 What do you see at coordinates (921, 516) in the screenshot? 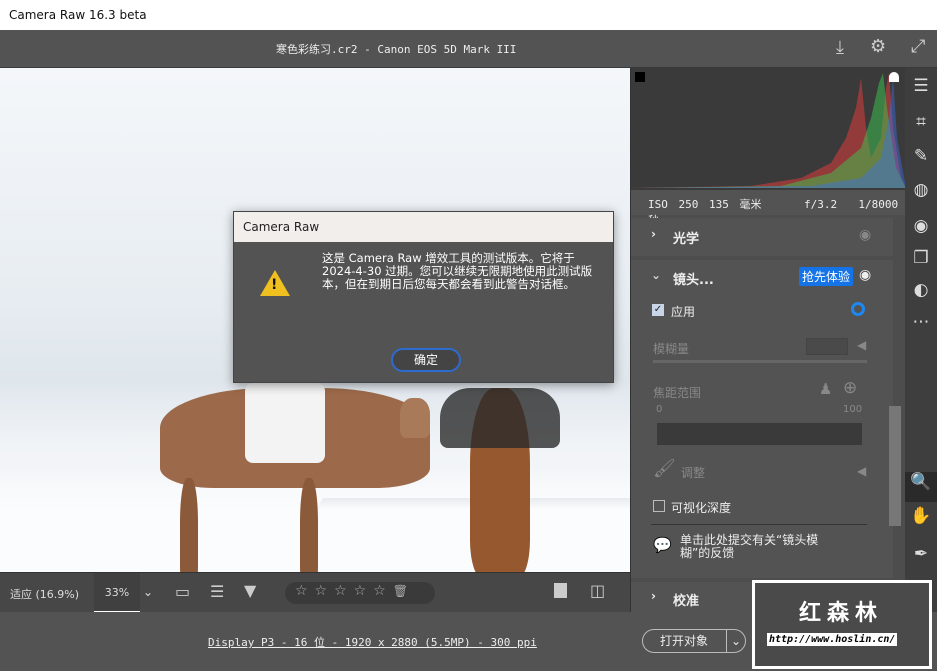
I see `hand-icon: ✋` at bounding box center [921, 516].